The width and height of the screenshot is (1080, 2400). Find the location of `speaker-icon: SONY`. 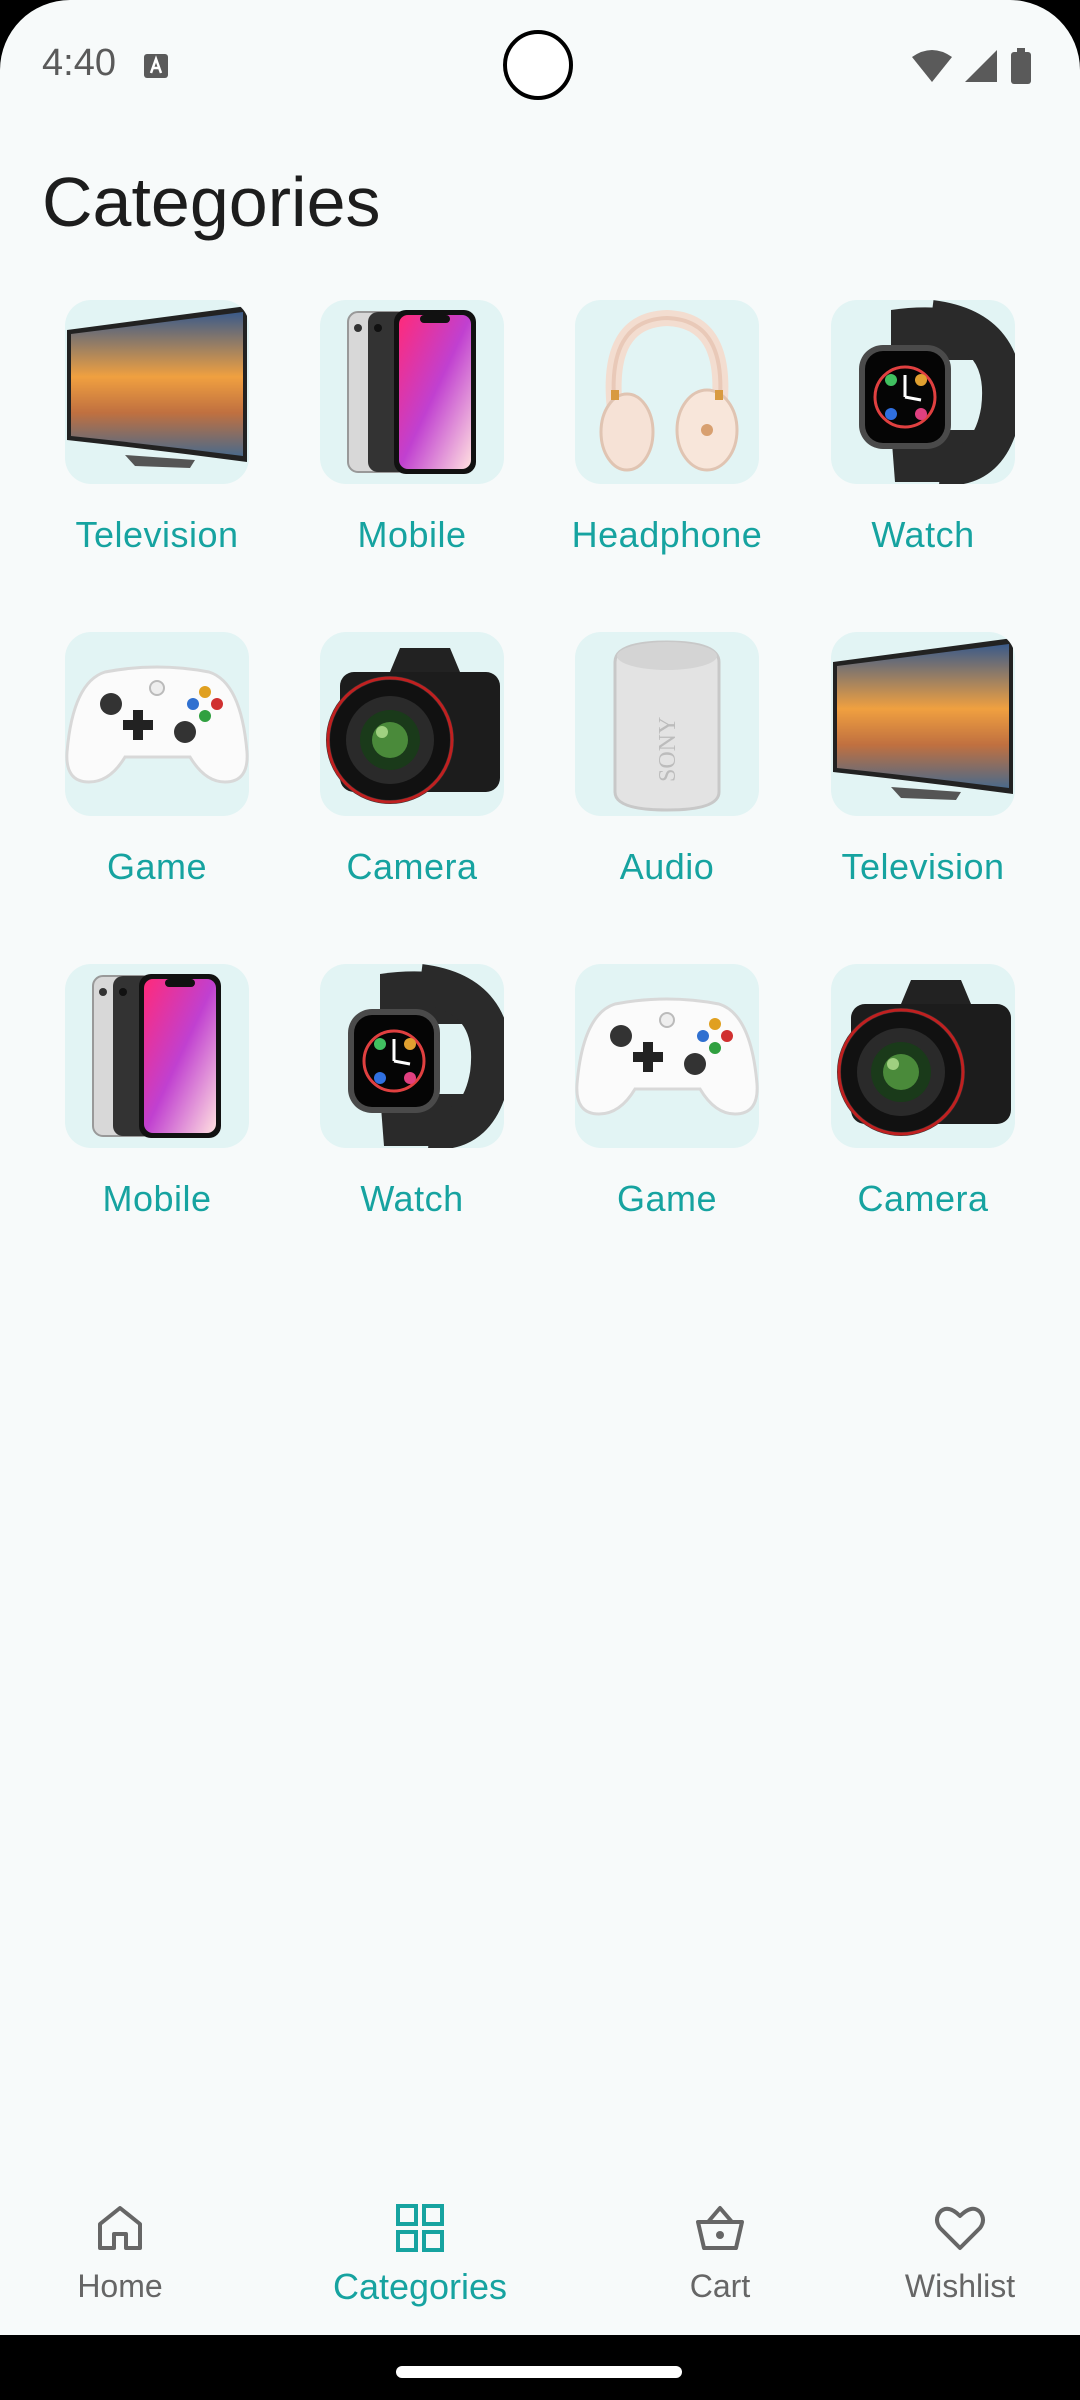

speaker-icon: SONY is located at coordinates (667, 726).